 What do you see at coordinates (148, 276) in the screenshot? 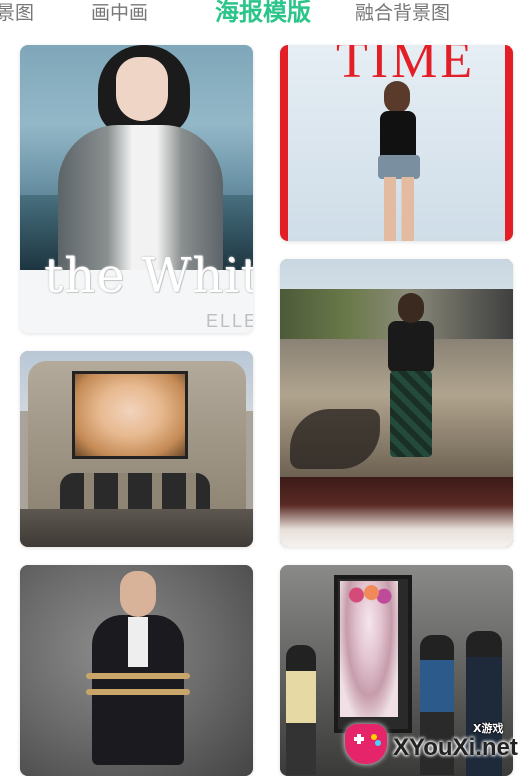
I see `poster-title-text: the Whit` at bounding box center [148, 276].